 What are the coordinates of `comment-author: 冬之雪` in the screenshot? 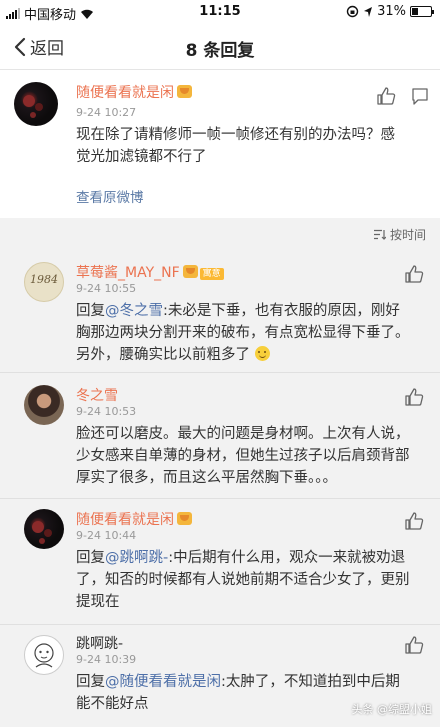 It's located at (97, 395).